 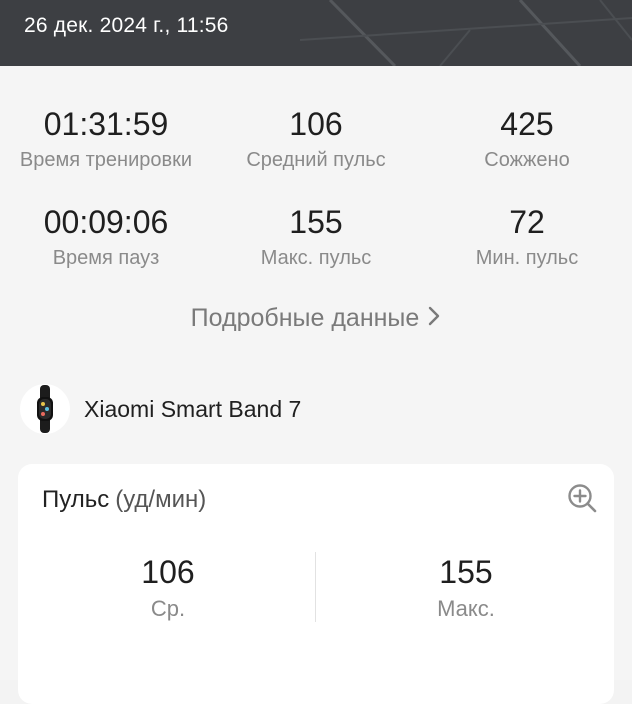 What do you see at coordinates (106, 258) in the screenshot?
I see `stat-label: Время пауз` at bounding box center [106, 258].